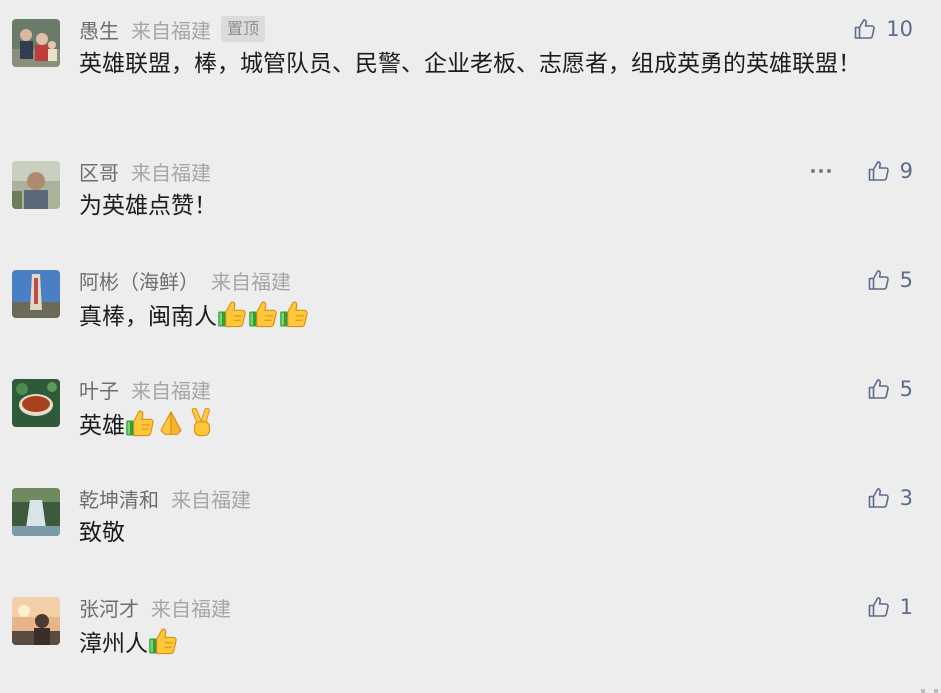  I want to click on comment-item: 张河才 来自福建 1 漳州人, so click(470, 627).